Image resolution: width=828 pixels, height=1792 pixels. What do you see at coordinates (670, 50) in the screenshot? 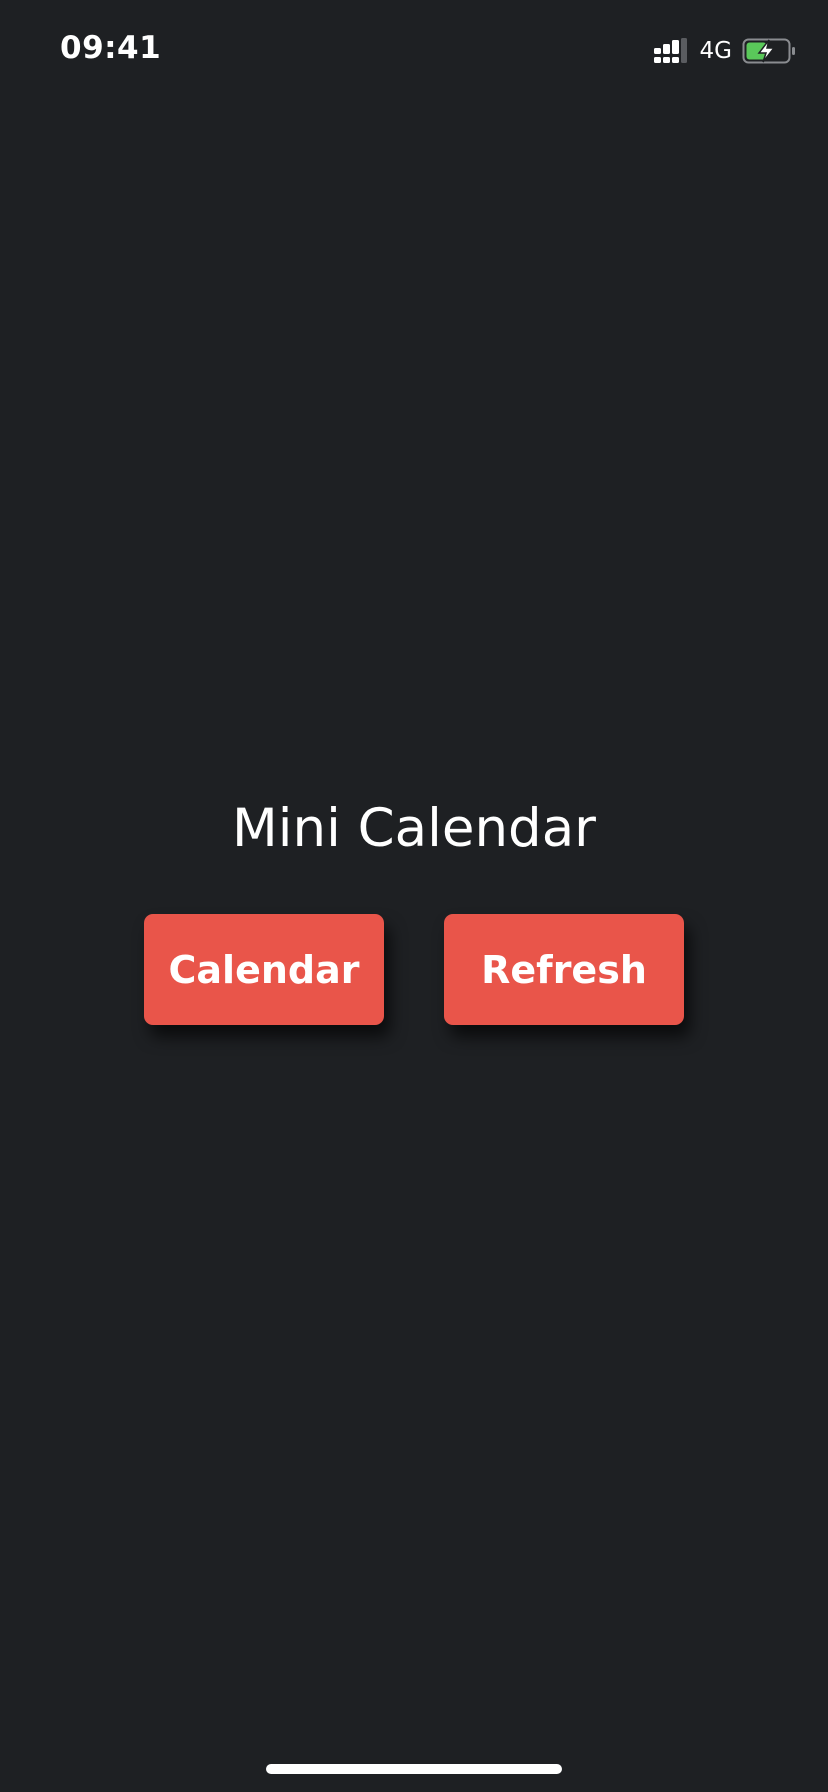
I see `signal-icon` at bounding box center [670, 50].